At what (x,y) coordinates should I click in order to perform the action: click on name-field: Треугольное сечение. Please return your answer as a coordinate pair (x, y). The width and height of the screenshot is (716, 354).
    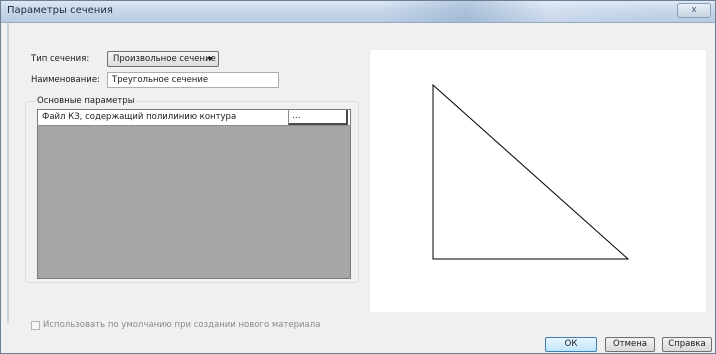
    Looking at the image, I should click on (193, 80).